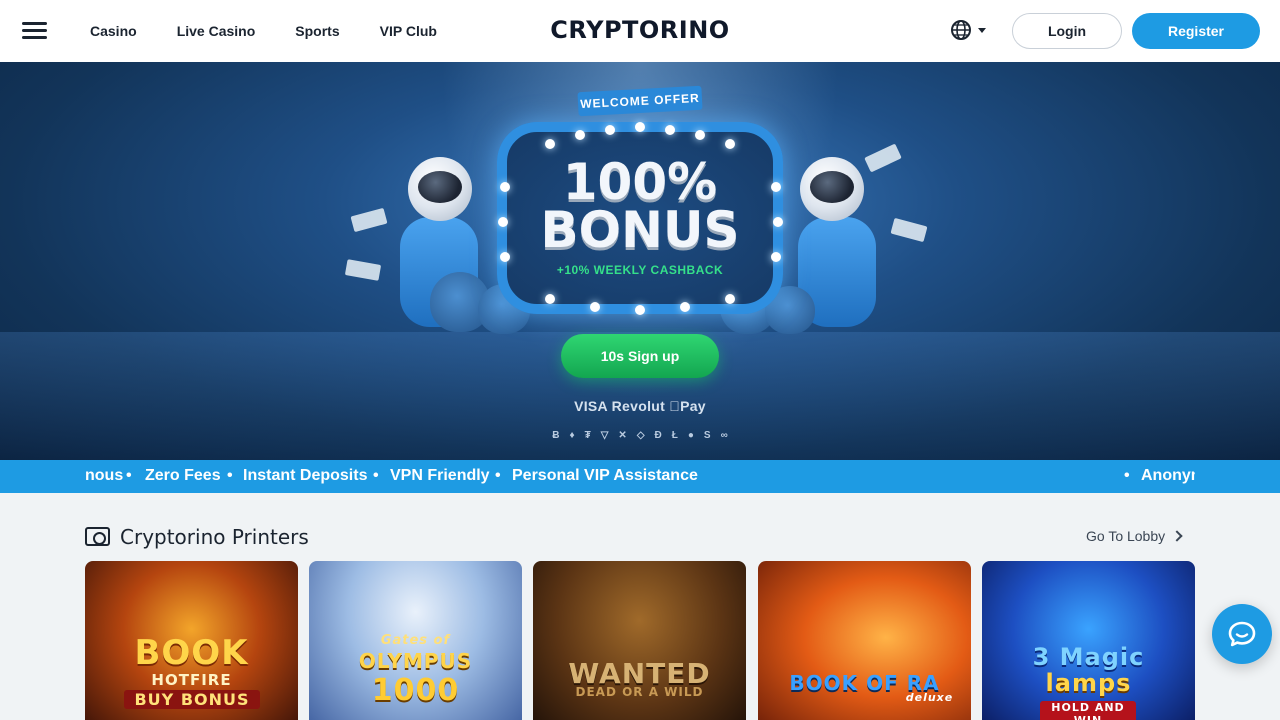 Image resolution: width=1280 pixels, height=720 pixels. What do you see at coordinates (104, 475) in the screenshot?
I see `ticker-item: nous` at bounding box center [104, 475].